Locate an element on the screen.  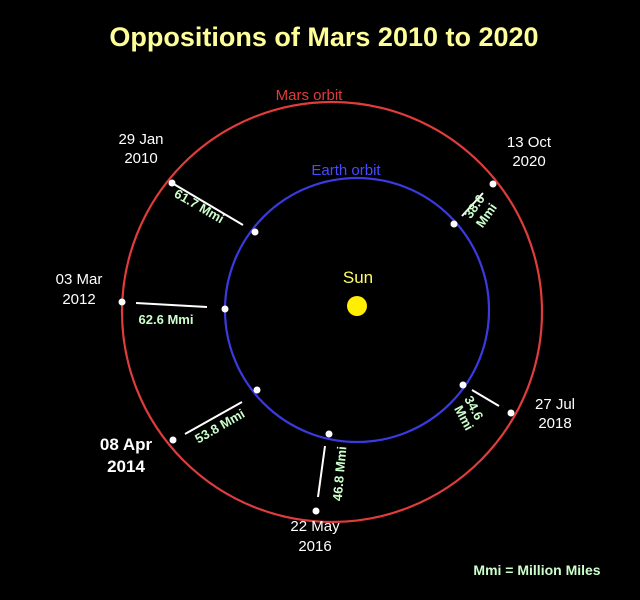
date-label: 03 Mar is located at coordinates (79, 279).